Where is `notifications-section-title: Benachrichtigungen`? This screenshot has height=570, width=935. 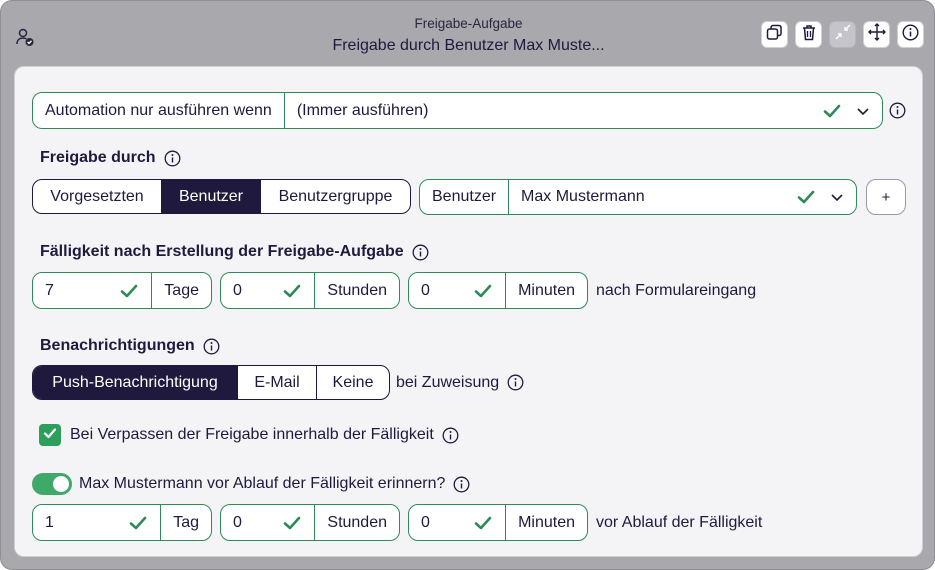 notifications-section-title: Benachrichtigungen is located at coordinates (130, 346).